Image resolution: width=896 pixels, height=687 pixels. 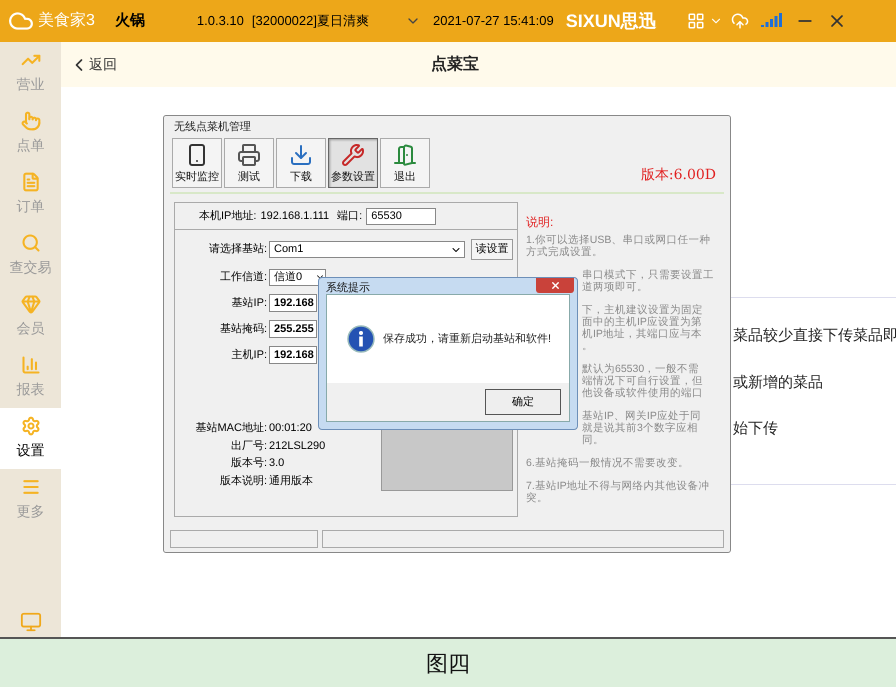 What do you see at coordinates (242, 329) in the screenshot?
I see `field-label: 基站掩码:` at bounding box center [242, 329].